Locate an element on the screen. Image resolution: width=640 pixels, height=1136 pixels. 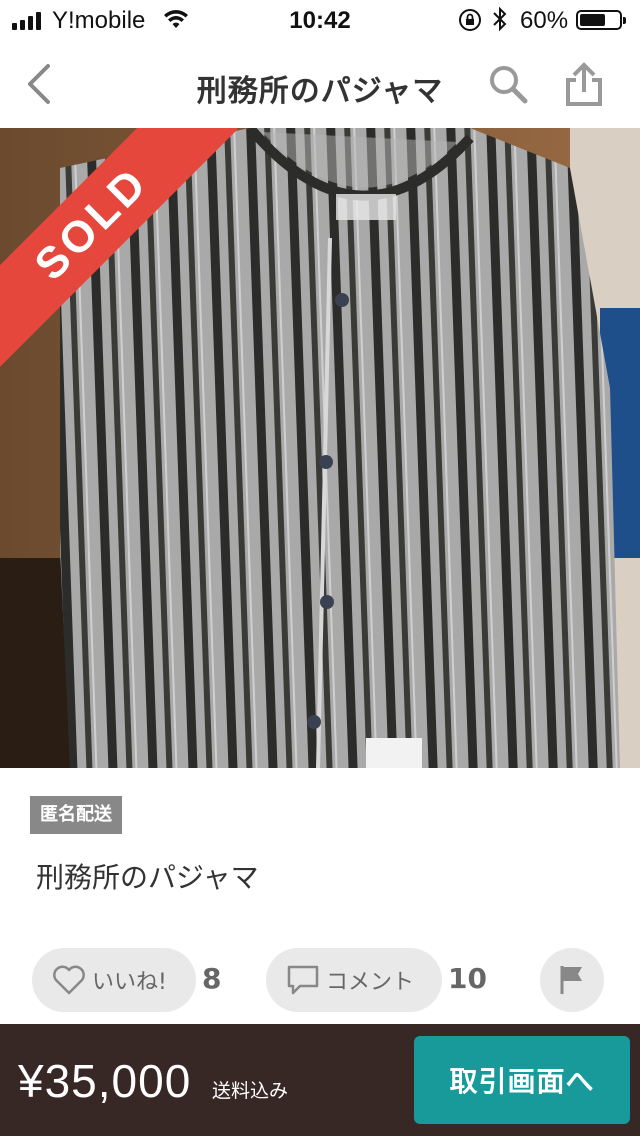
sold-label: SOLD is located at coordinates (119, 248).